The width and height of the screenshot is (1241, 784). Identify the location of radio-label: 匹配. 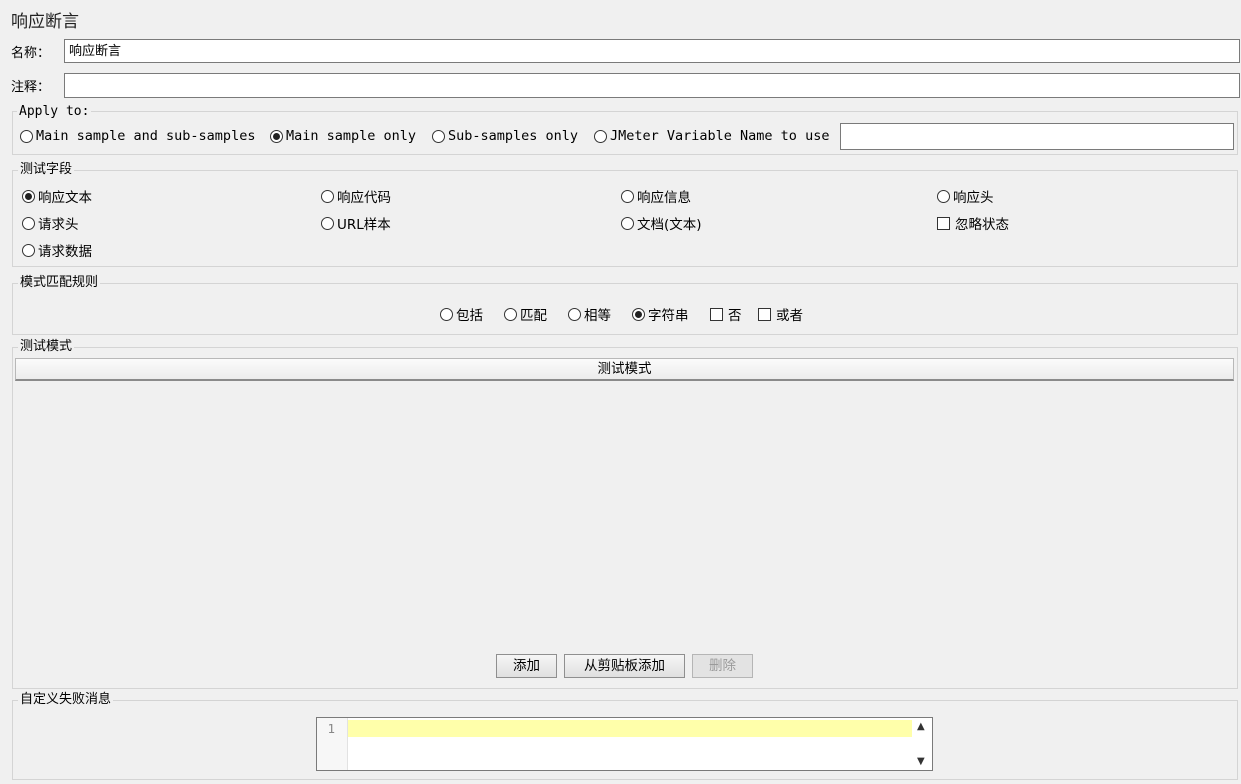
(533, 316).